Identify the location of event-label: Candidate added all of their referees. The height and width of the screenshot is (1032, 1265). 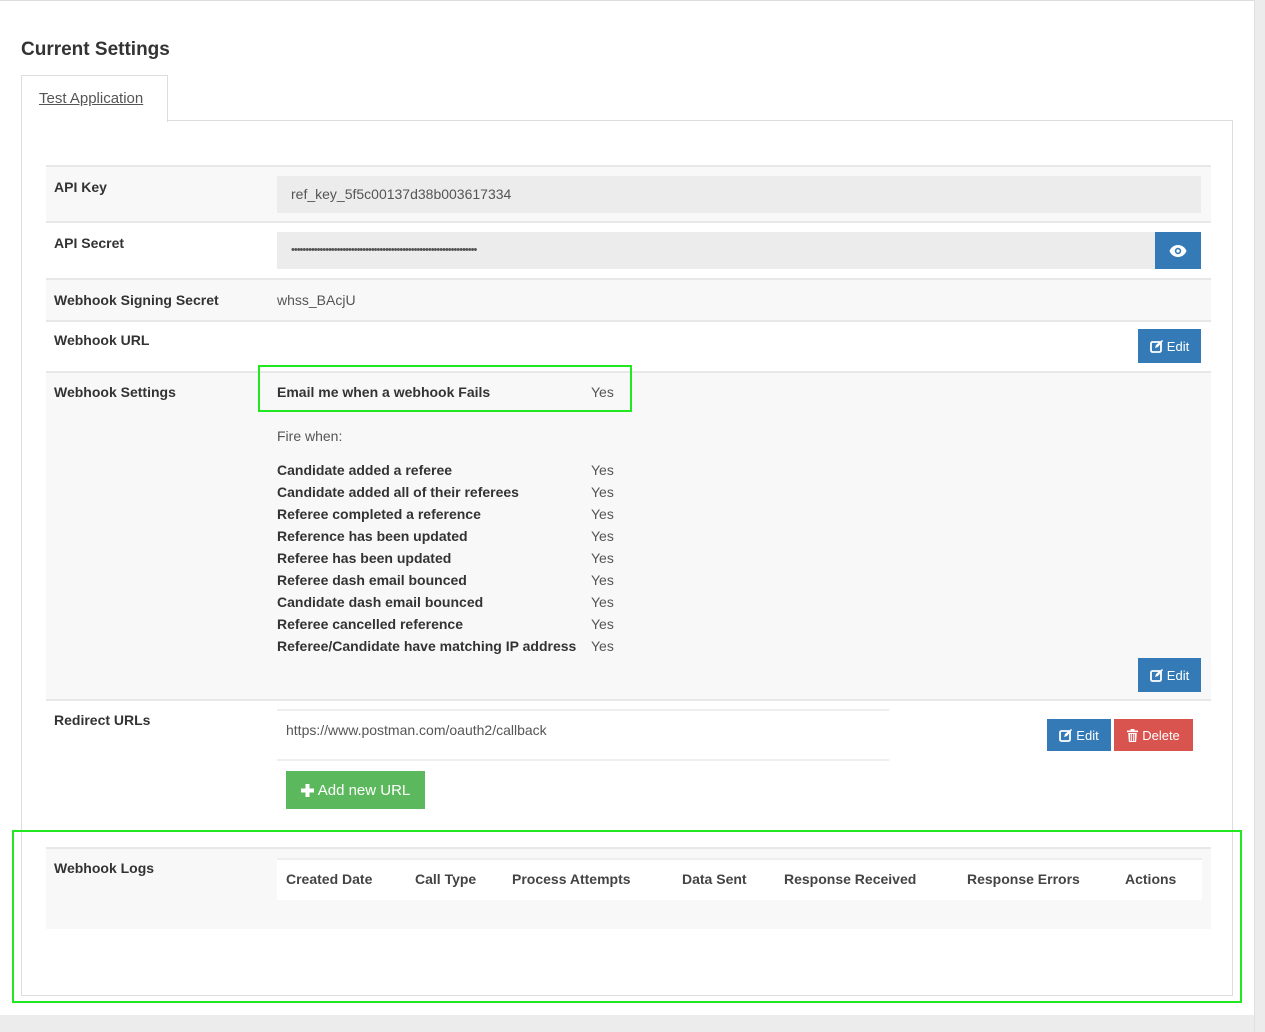
(398, 492).